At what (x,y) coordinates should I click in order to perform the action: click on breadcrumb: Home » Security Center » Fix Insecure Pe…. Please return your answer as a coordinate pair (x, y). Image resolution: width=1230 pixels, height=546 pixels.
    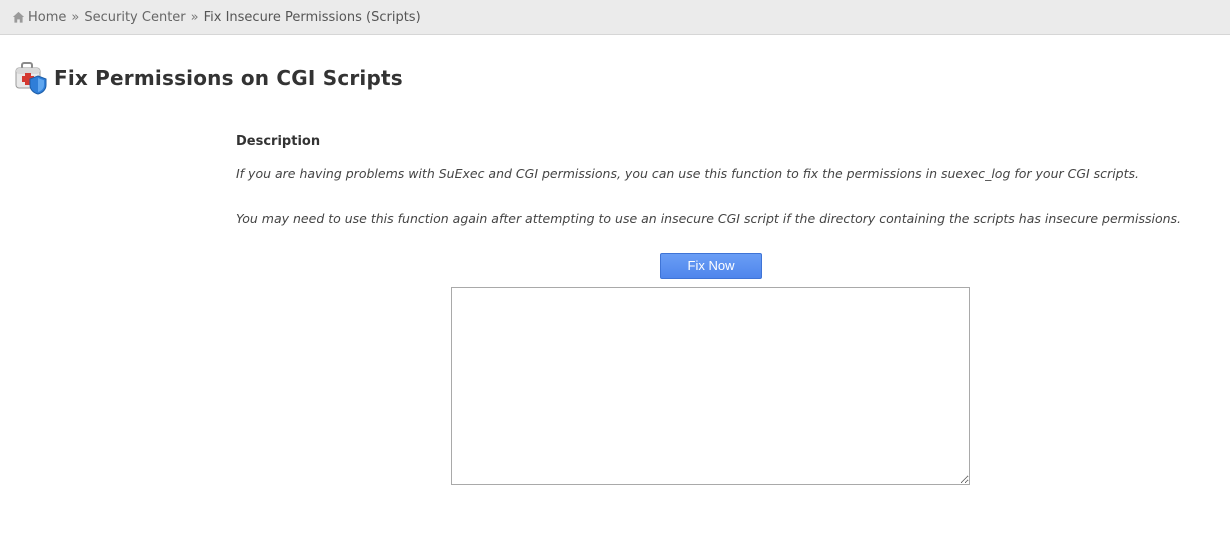
    Looking at the image, I should click on (615, 17).